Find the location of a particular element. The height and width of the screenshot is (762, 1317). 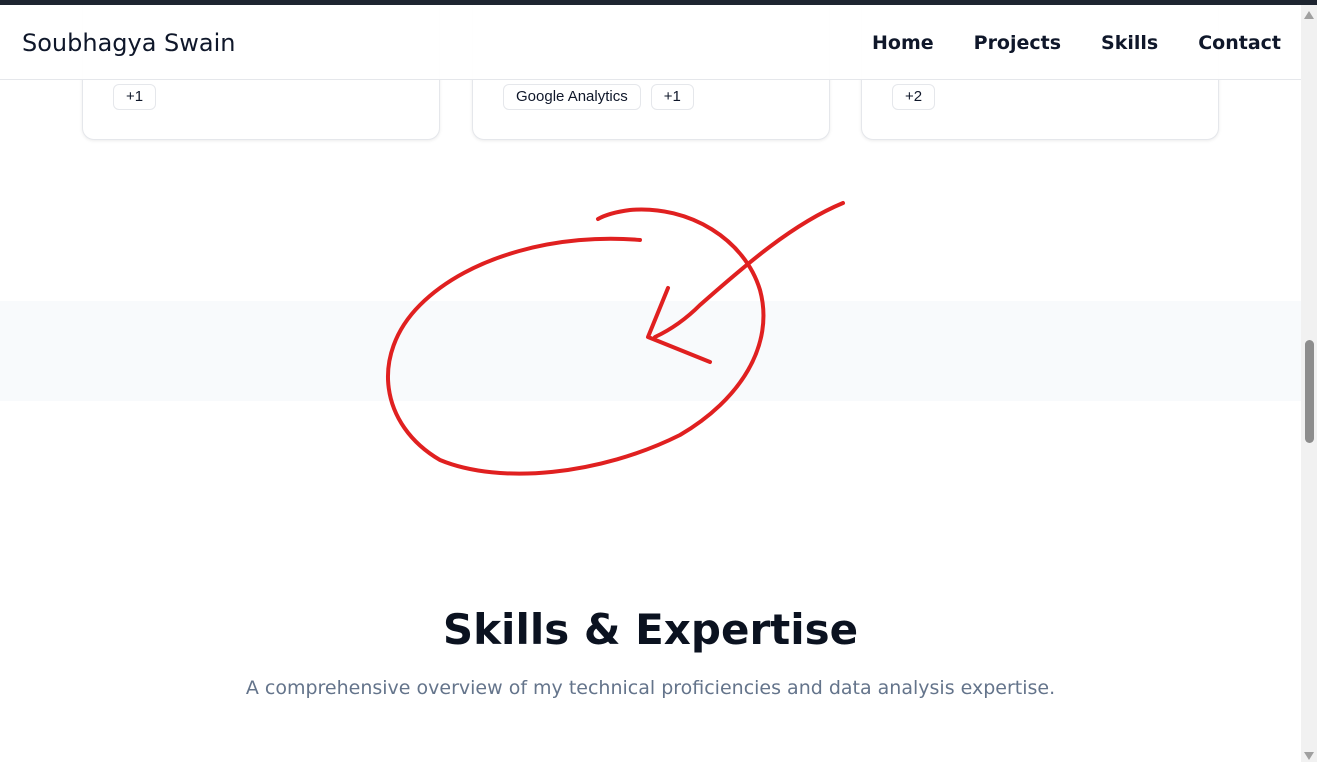

empty-section-band is located at coordinates (650, 351).